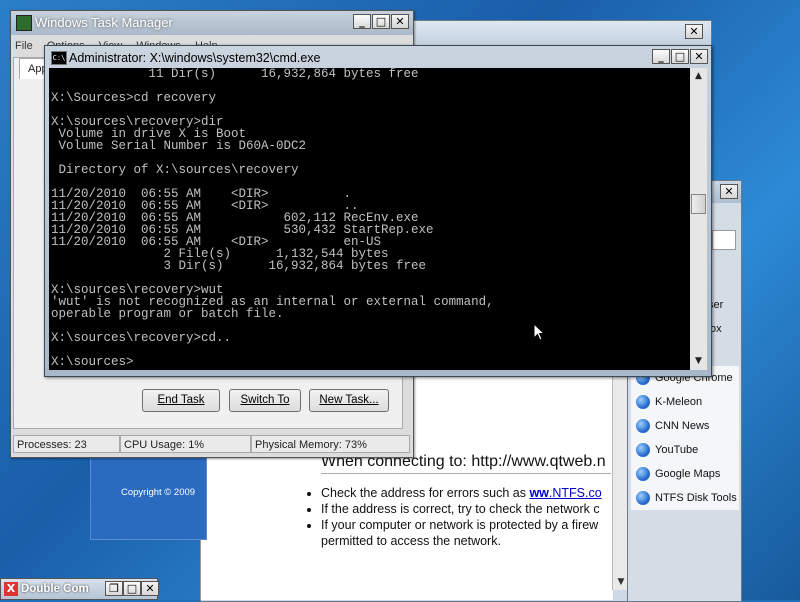 Image resolution: width=800 pixels, height=602 pixels. What do you see at coordinates (729, 191) in the screenshot?
I see `bookmarks-close-button: ✕` at bounding box center [729, 191].